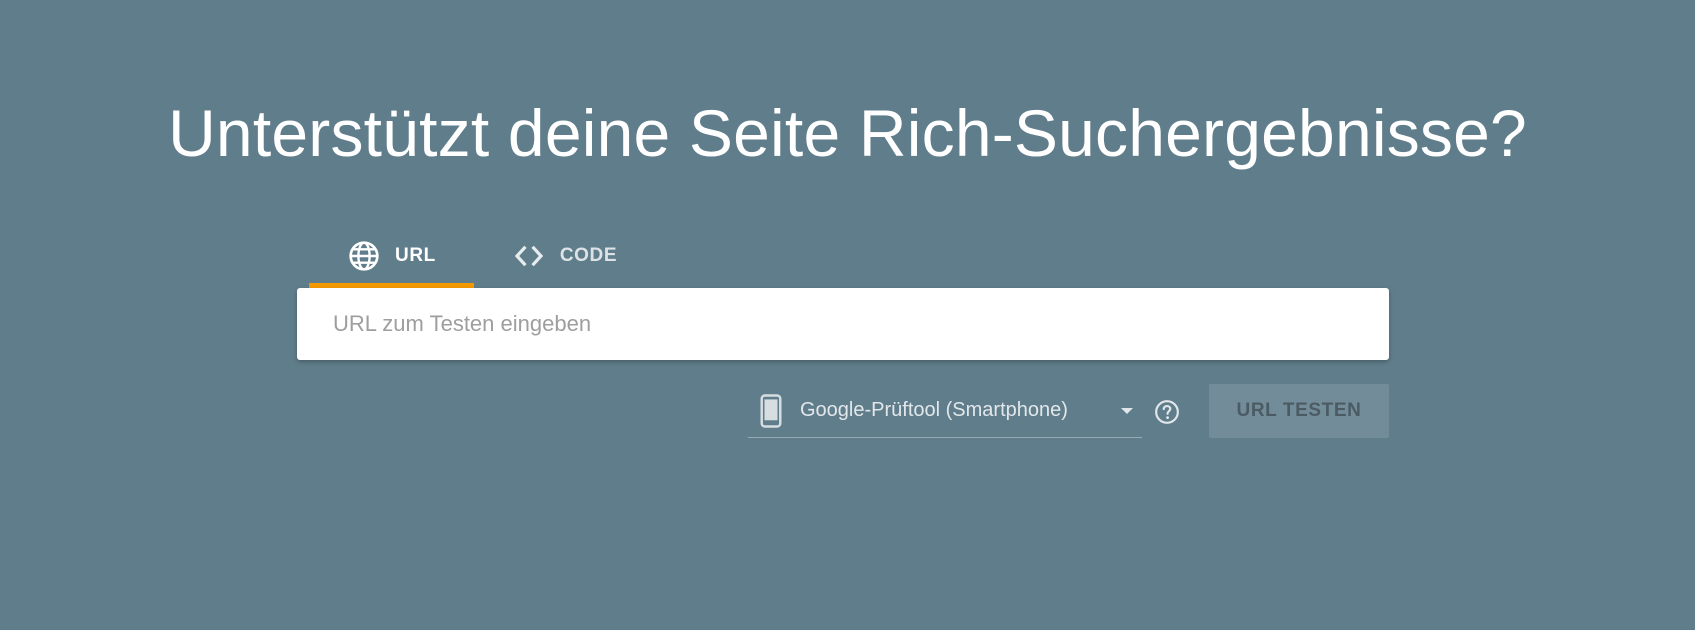 This screenshot has height=630, width=1695. What do you see at coordinates (1127, 411) in the screenshot?
I see `dropdown-arrow-icon` at bounding box center [1127, 411].